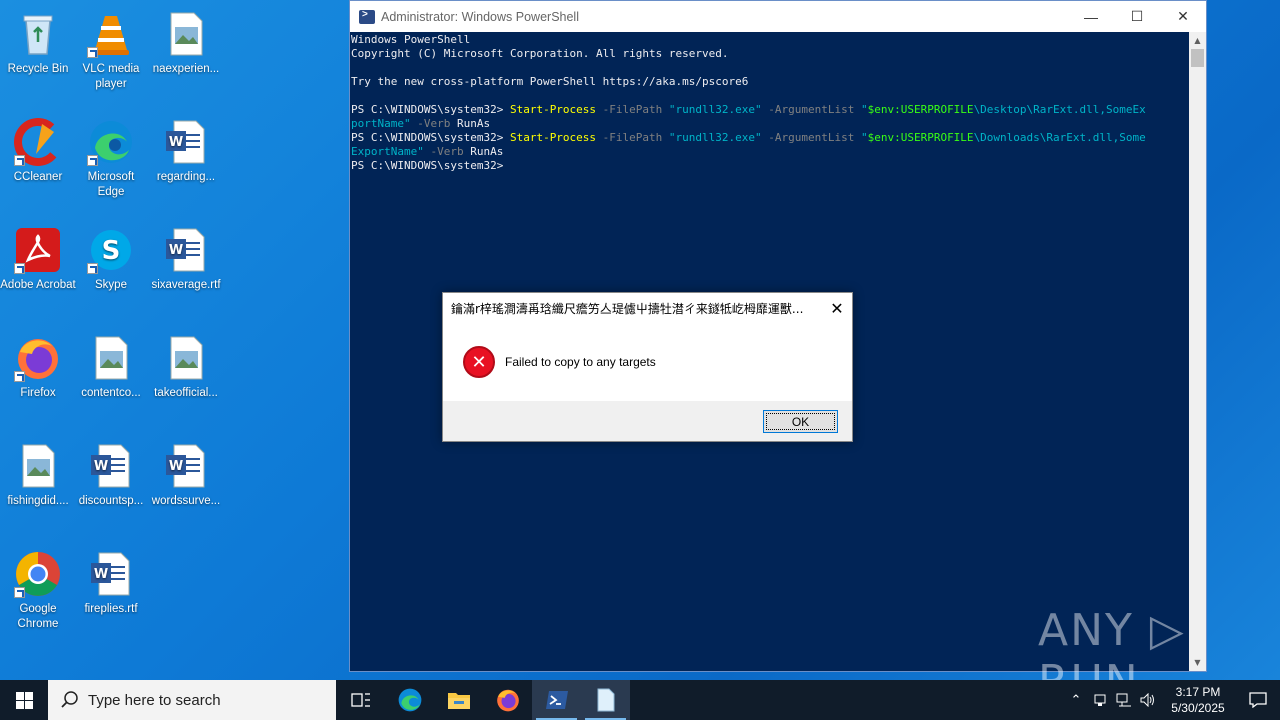  I want to click on document-icon, so click(605, 700).